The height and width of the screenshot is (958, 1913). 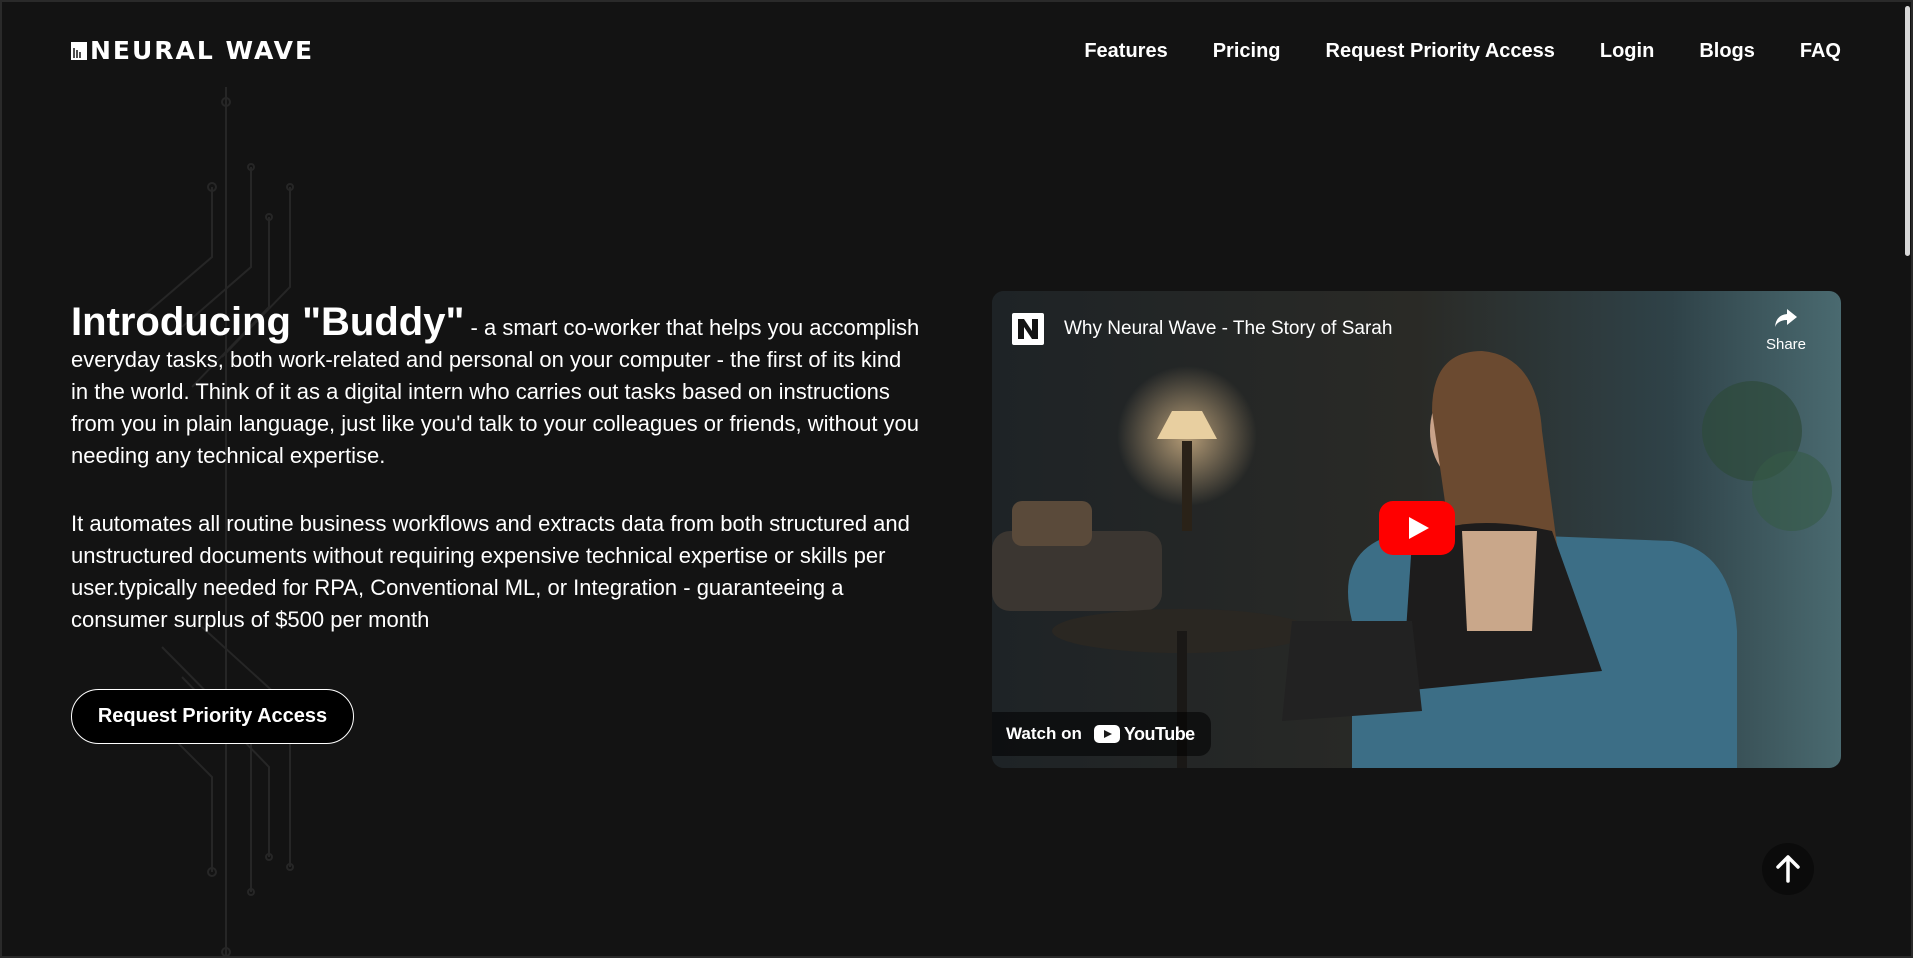 I want to click on hero-title: Introducing "Buddy", so click(x=268, y=322).